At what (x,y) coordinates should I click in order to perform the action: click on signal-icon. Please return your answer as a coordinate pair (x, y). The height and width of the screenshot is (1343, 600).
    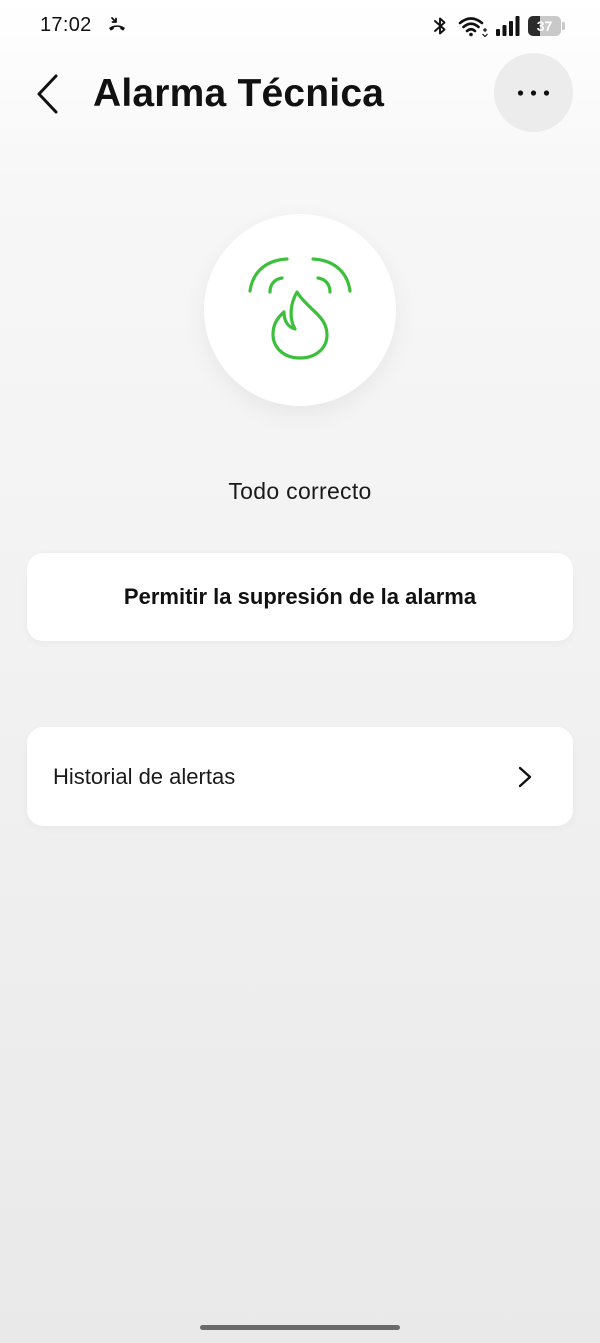
    Looking at the image, I should click on (508, 26).